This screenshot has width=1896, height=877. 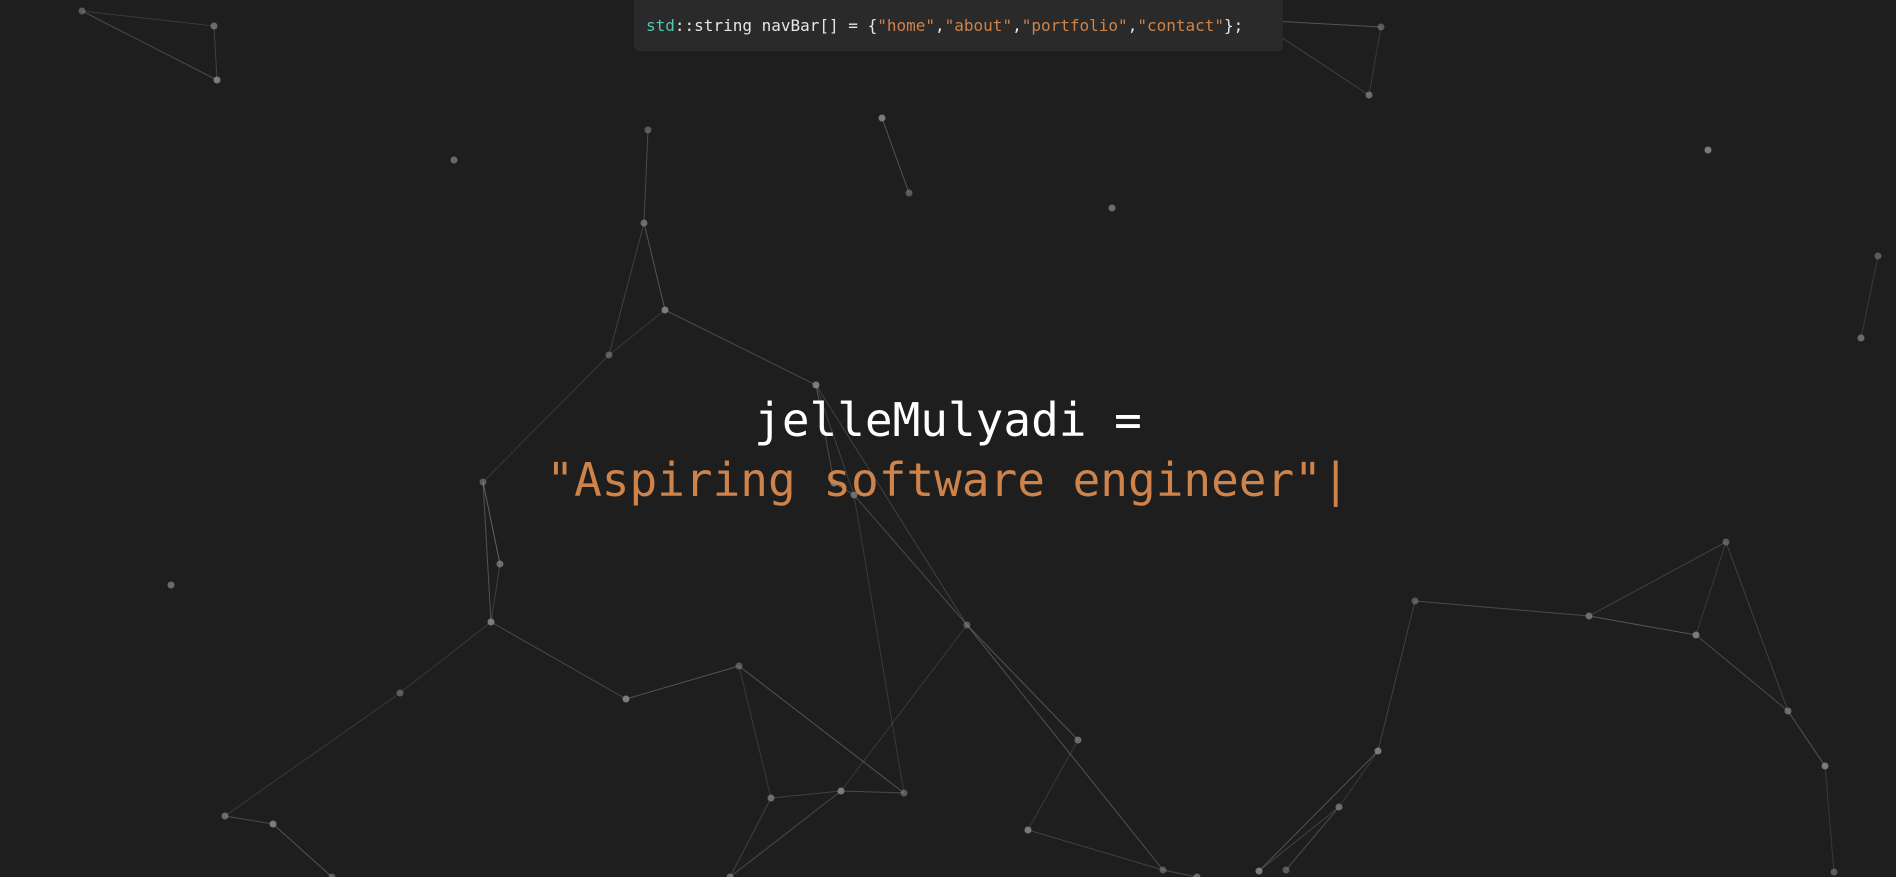 What do you see at coordinates (948, 420) in the screenshot?
I see `hero-variable: jelleMulyadi =` at bounding box center [948, 420].